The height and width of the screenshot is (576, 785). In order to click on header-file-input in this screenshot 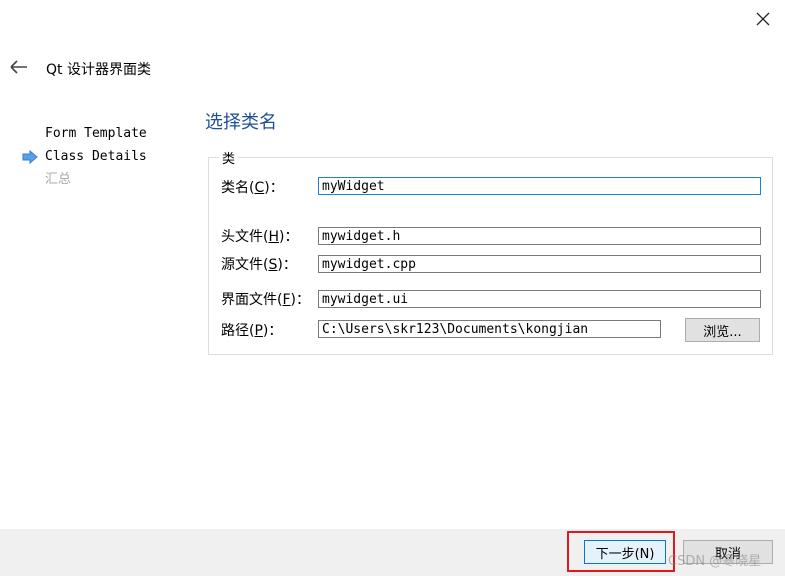, I will do `click(539, 236)`.